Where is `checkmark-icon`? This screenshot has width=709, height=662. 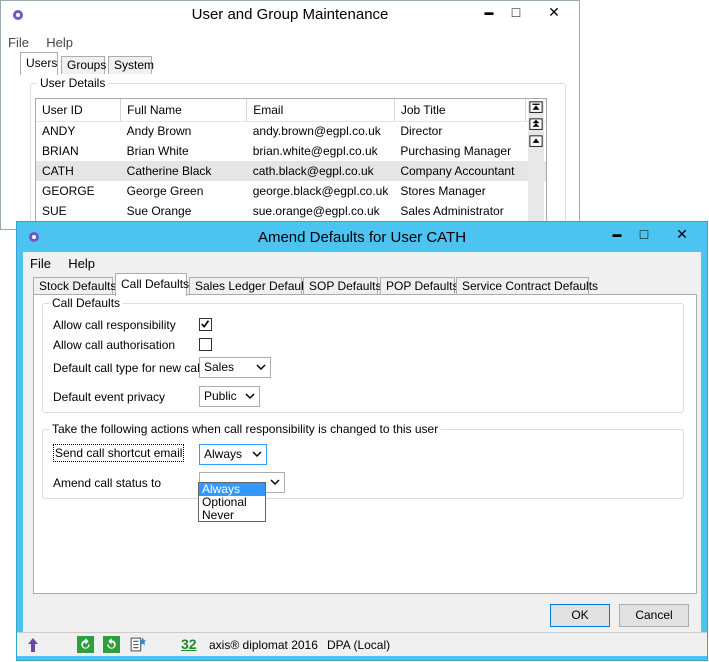
checkmark-icon is located at coordinates (205, 324).